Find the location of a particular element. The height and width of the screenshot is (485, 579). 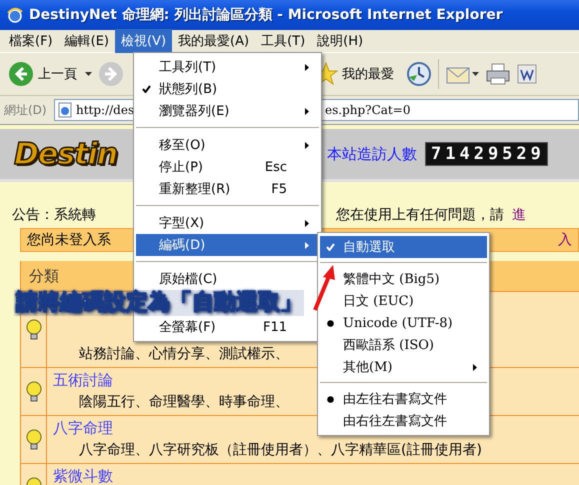

visitor-counter: 71429529 is located at coordinates (486, 154).